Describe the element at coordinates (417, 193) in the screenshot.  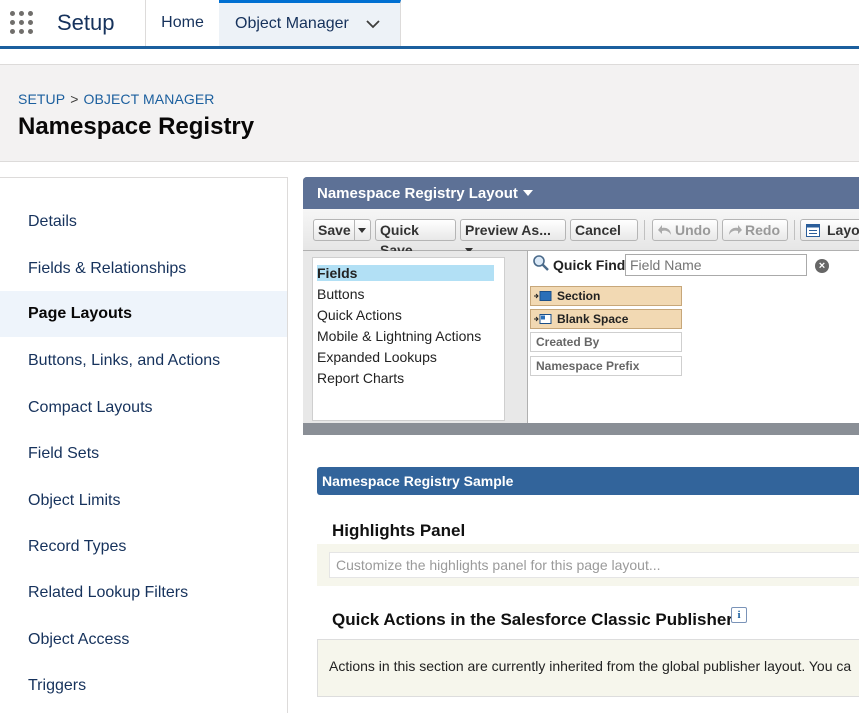
I see `layout-title-text: Namespace Registry Layout` at that location.